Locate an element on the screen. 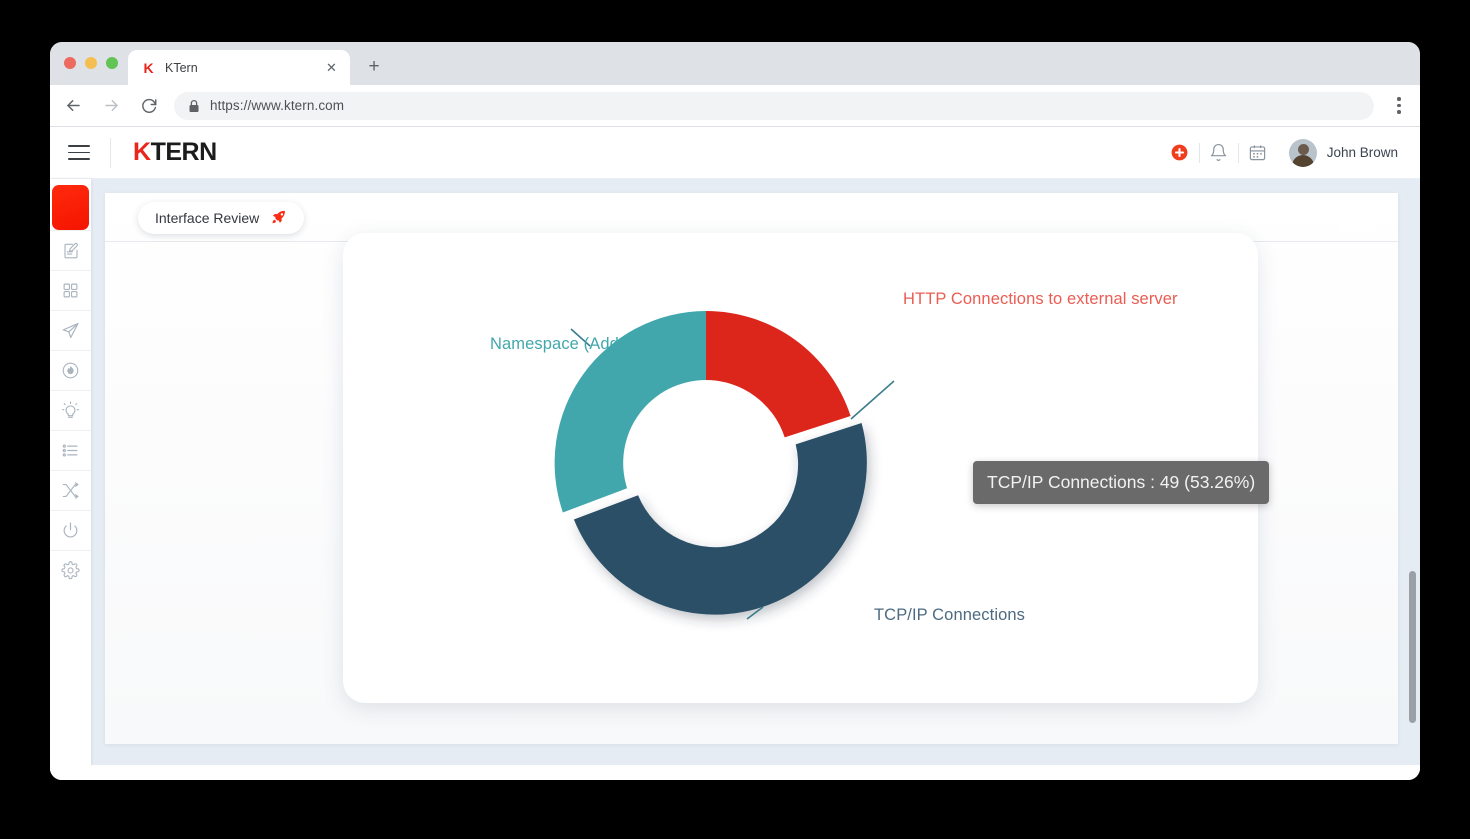 The width and height of the screenshot is (1470, 839). bell-icon is located at coordinates (1219, 153).